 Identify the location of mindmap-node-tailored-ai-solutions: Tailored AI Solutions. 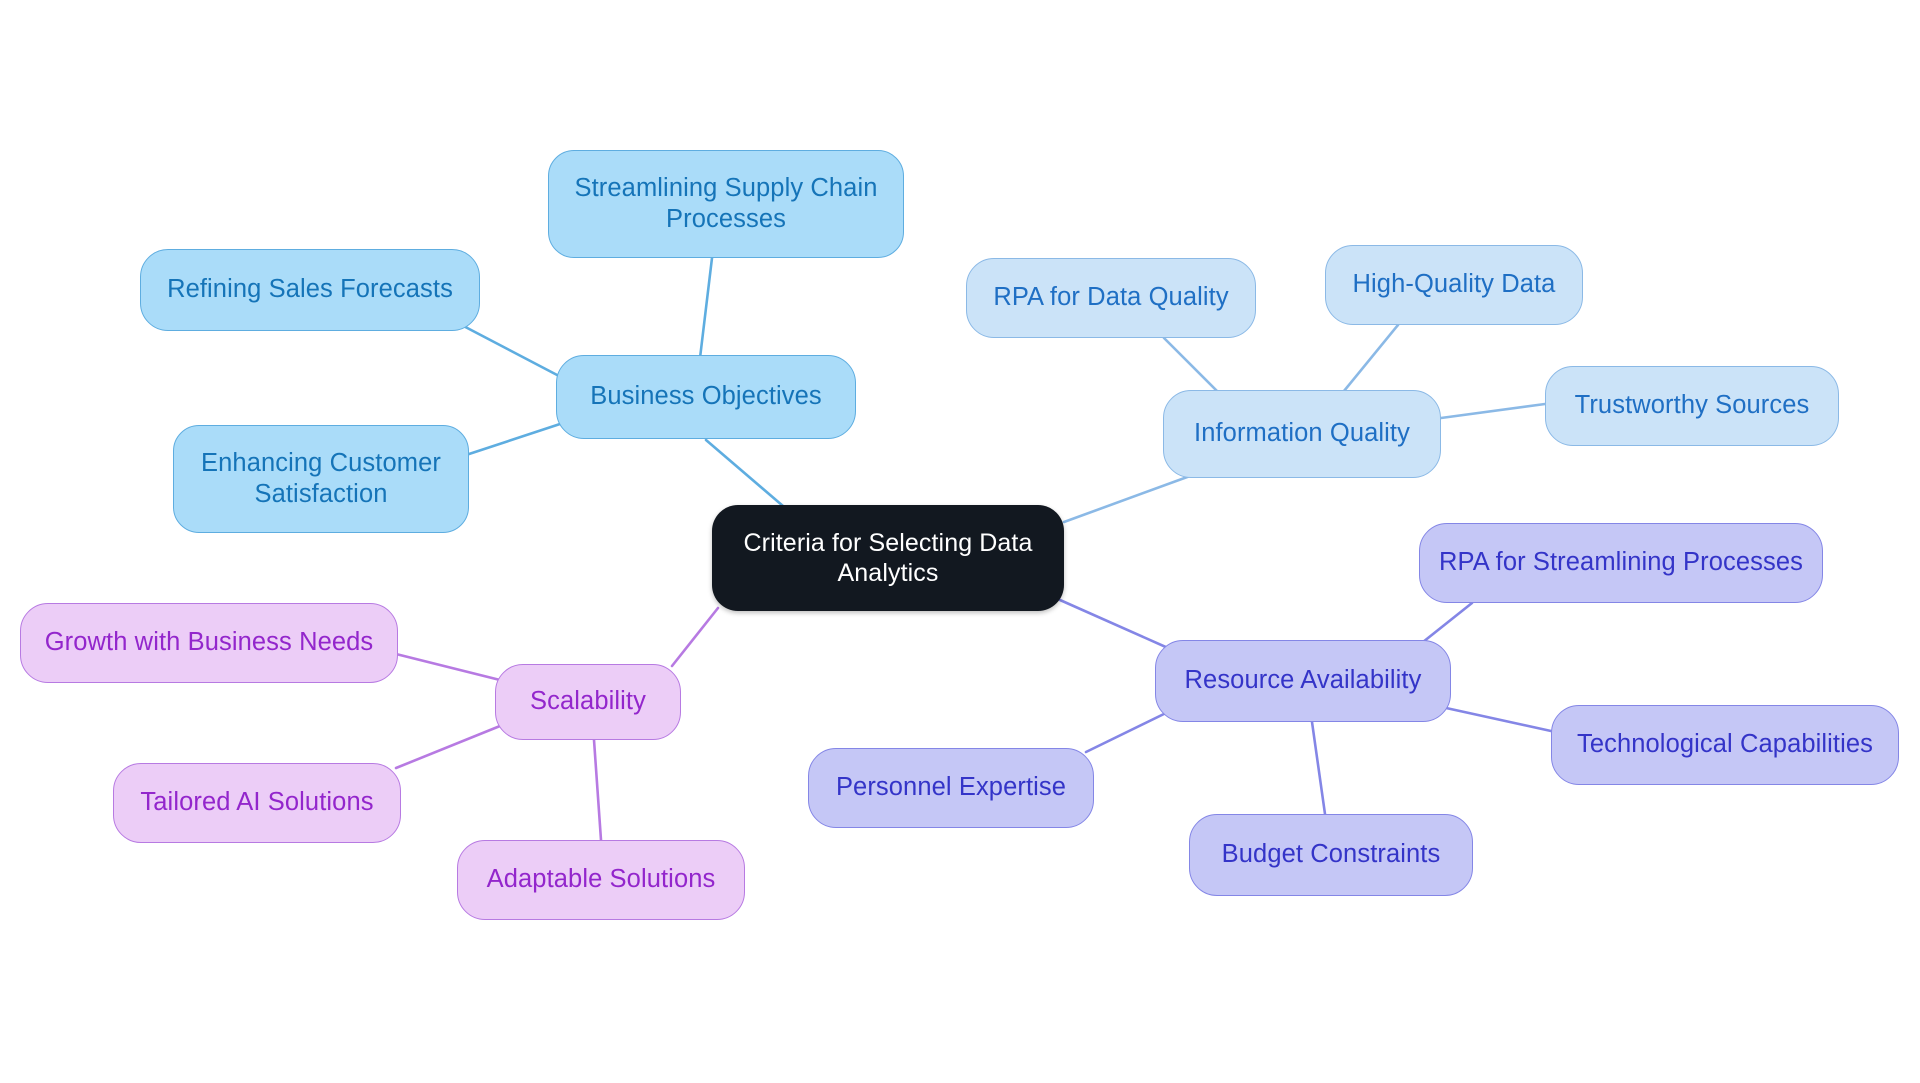
(257, 803).